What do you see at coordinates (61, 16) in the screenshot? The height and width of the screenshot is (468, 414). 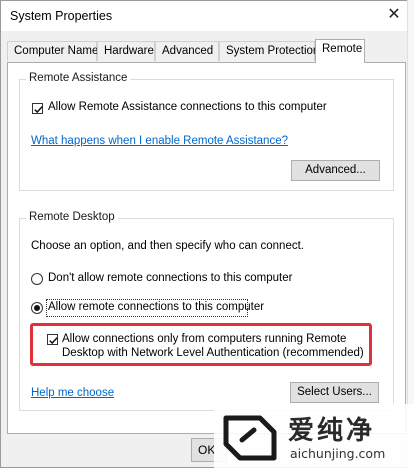 I see `window-title: System Properties` at bounding box center [61, 16].